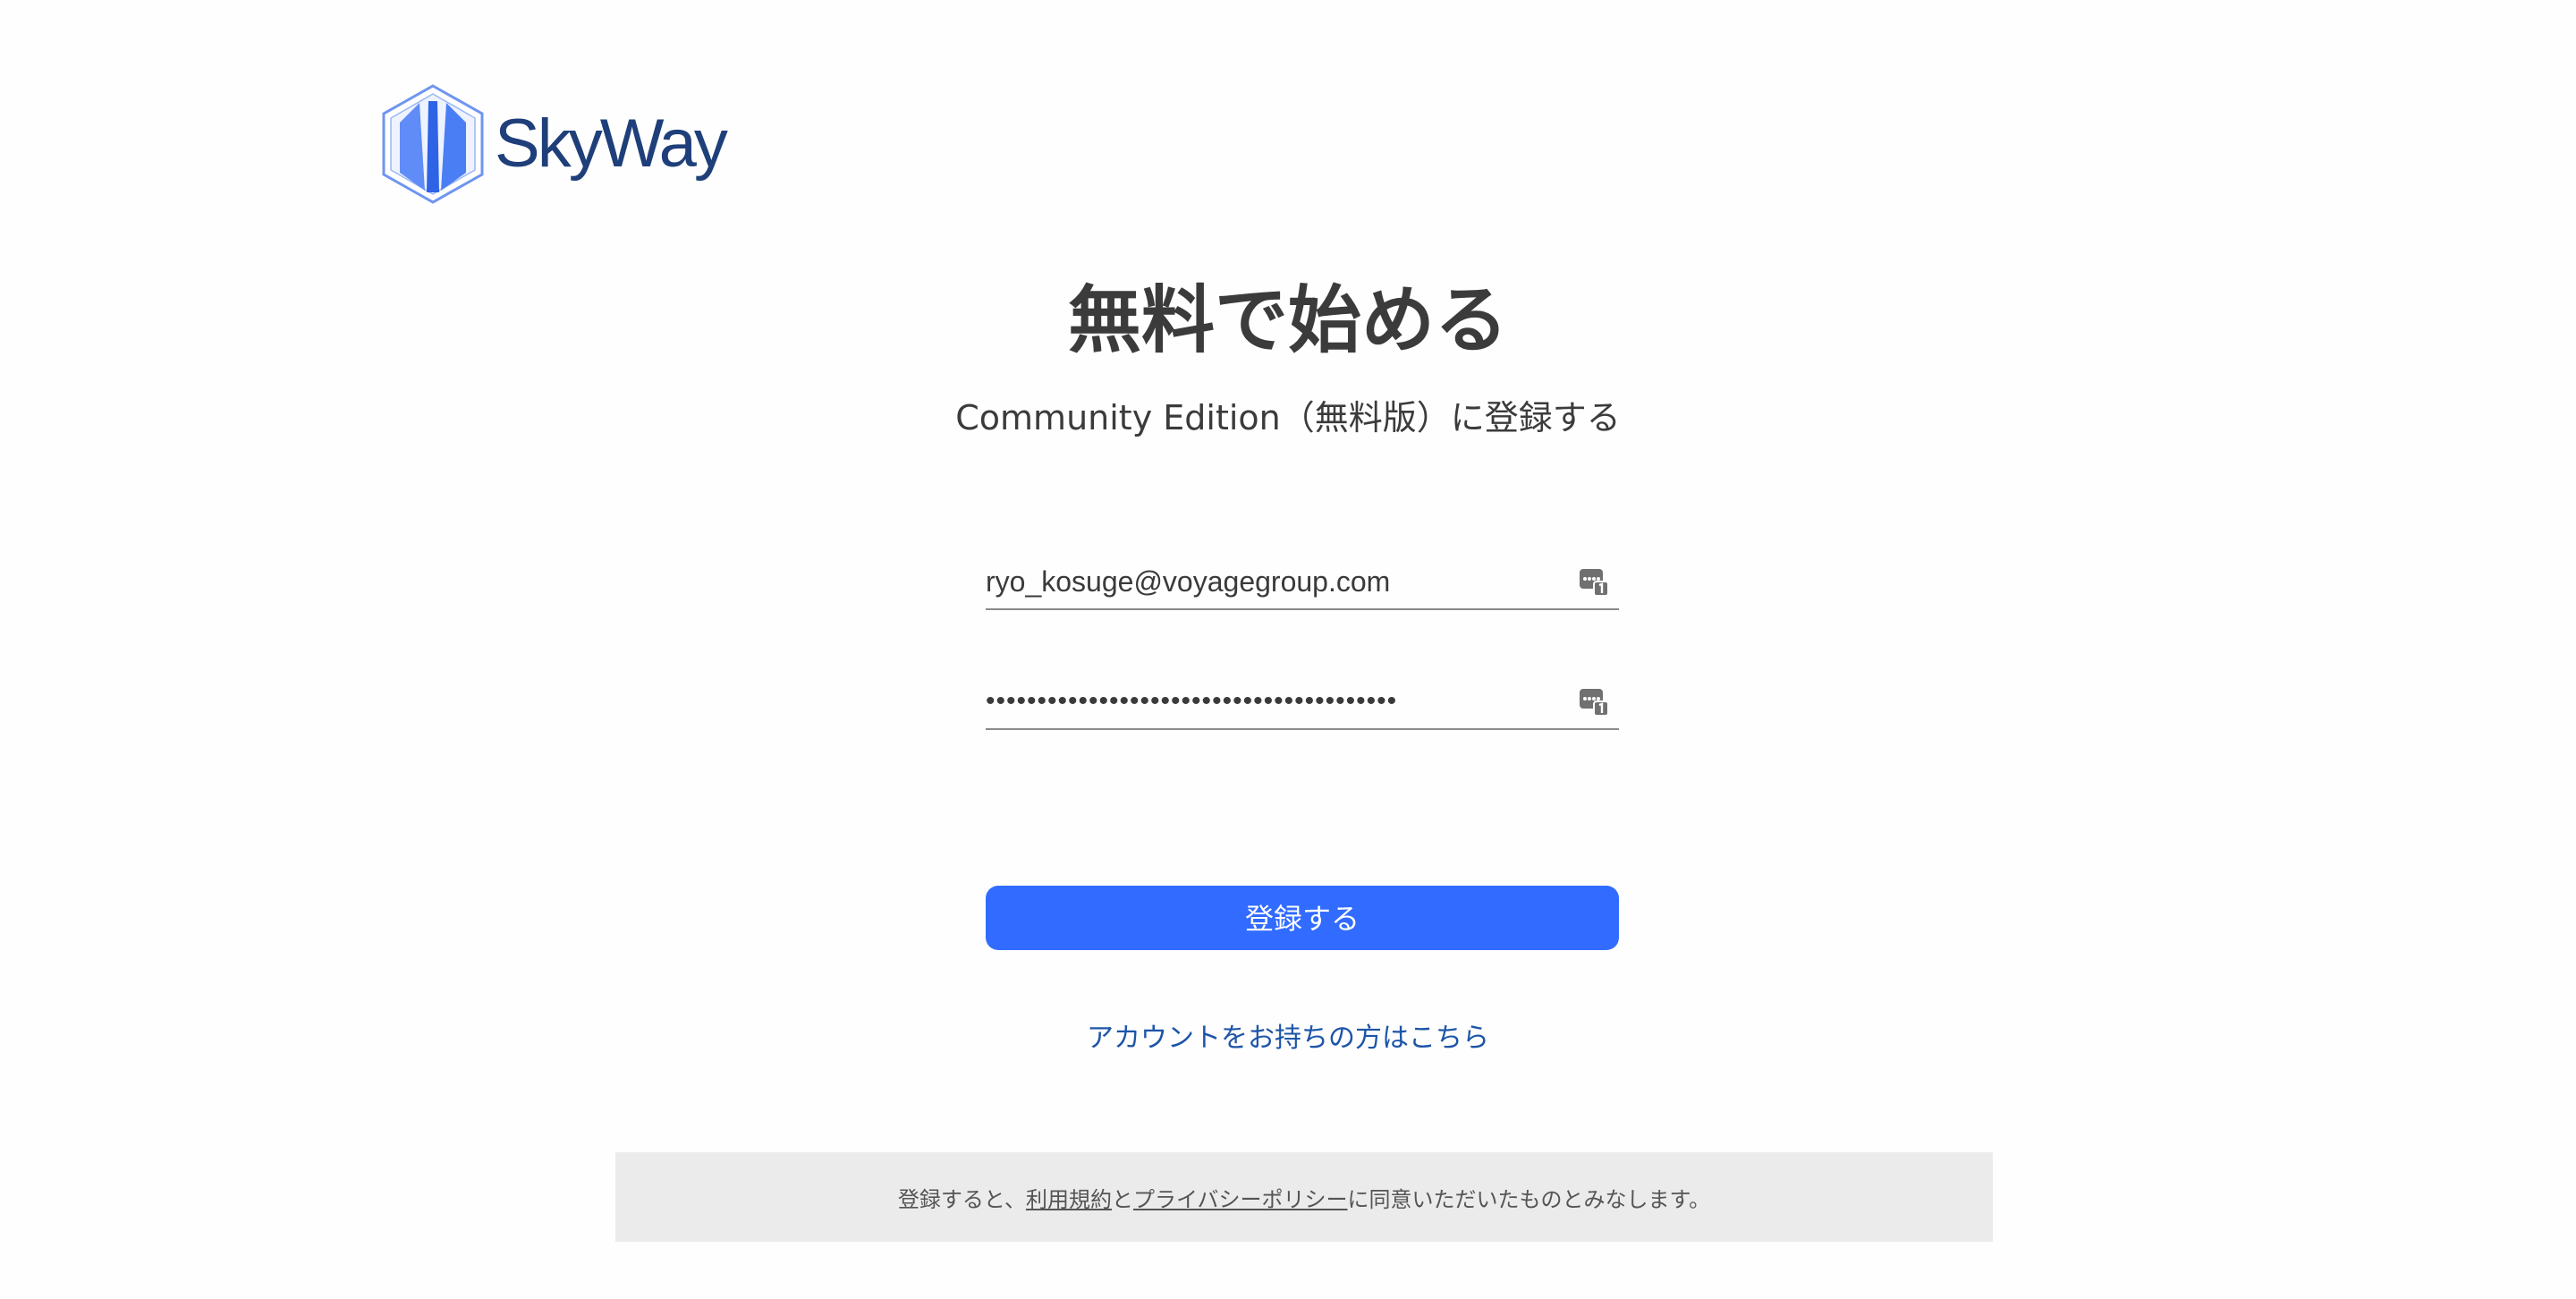  What do you see at coordinates (1069, 1197) in the screenshot?
I see `terms-link: 利用規約` at bounding box center [1069, 1197].